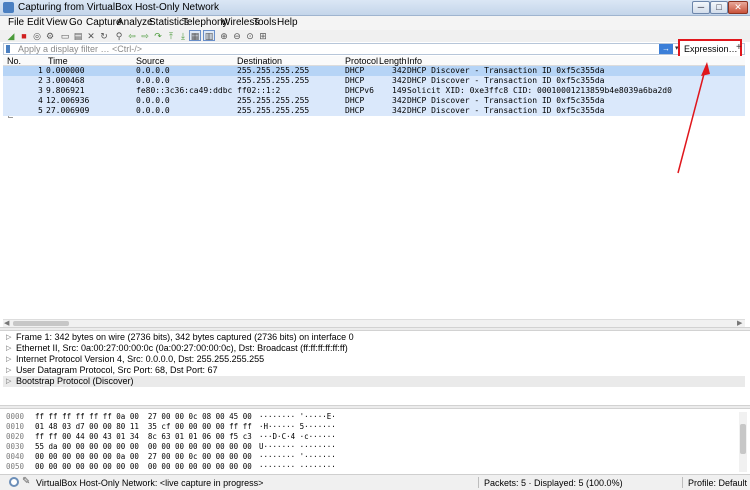 Image resolution: width=750 pixels, height=490 pixels. I want to click on annotation-arrow, so click(693, 118).